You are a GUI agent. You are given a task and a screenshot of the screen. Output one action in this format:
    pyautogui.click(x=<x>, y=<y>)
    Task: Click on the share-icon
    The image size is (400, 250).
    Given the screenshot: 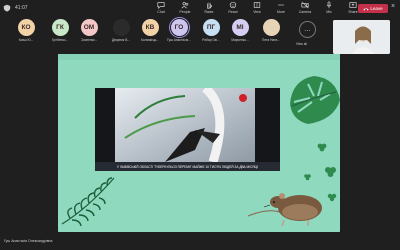 What is the action you would take?
    pyautogui.click(x=353, y=5)
    